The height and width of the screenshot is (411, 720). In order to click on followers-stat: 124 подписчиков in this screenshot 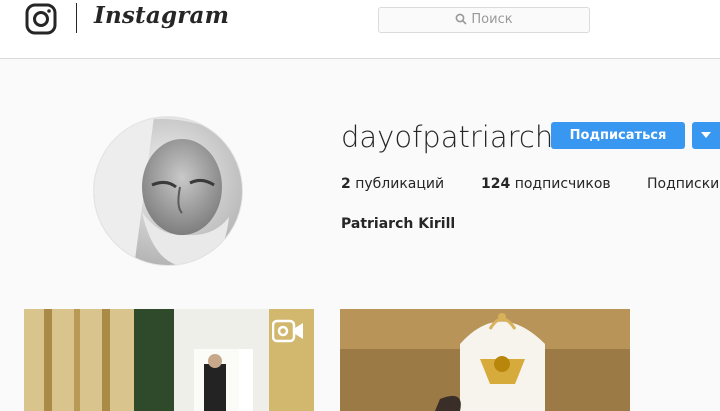, I will do `click(546, 184)`.